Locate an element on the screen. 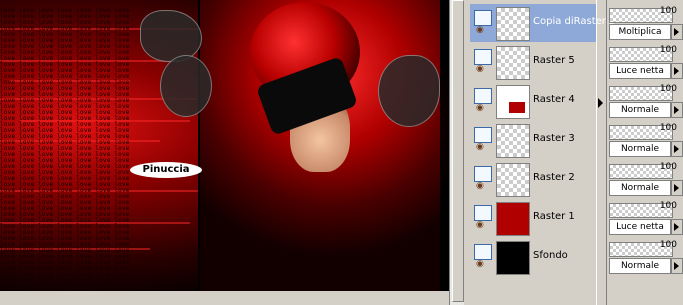 The image size is (683, 305). layer-name: Raster 2 is located at coordinates (554, 177).